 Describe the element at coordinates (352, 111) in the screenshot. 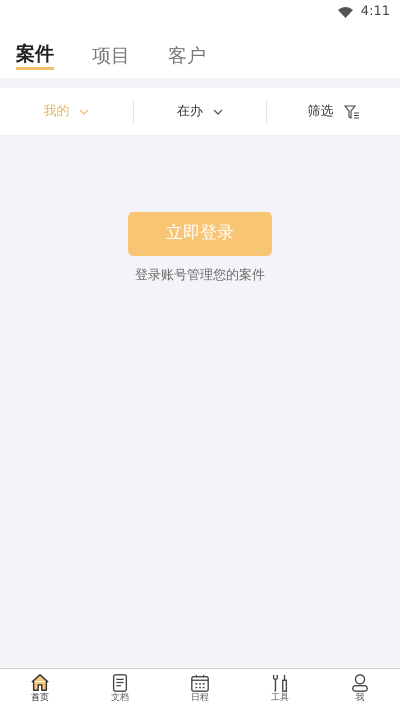

I see `filter-icon` at that location.